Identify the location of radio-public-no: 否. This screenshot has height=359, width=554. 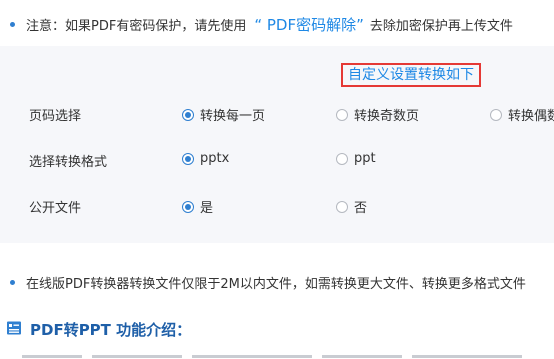
(351, 206).